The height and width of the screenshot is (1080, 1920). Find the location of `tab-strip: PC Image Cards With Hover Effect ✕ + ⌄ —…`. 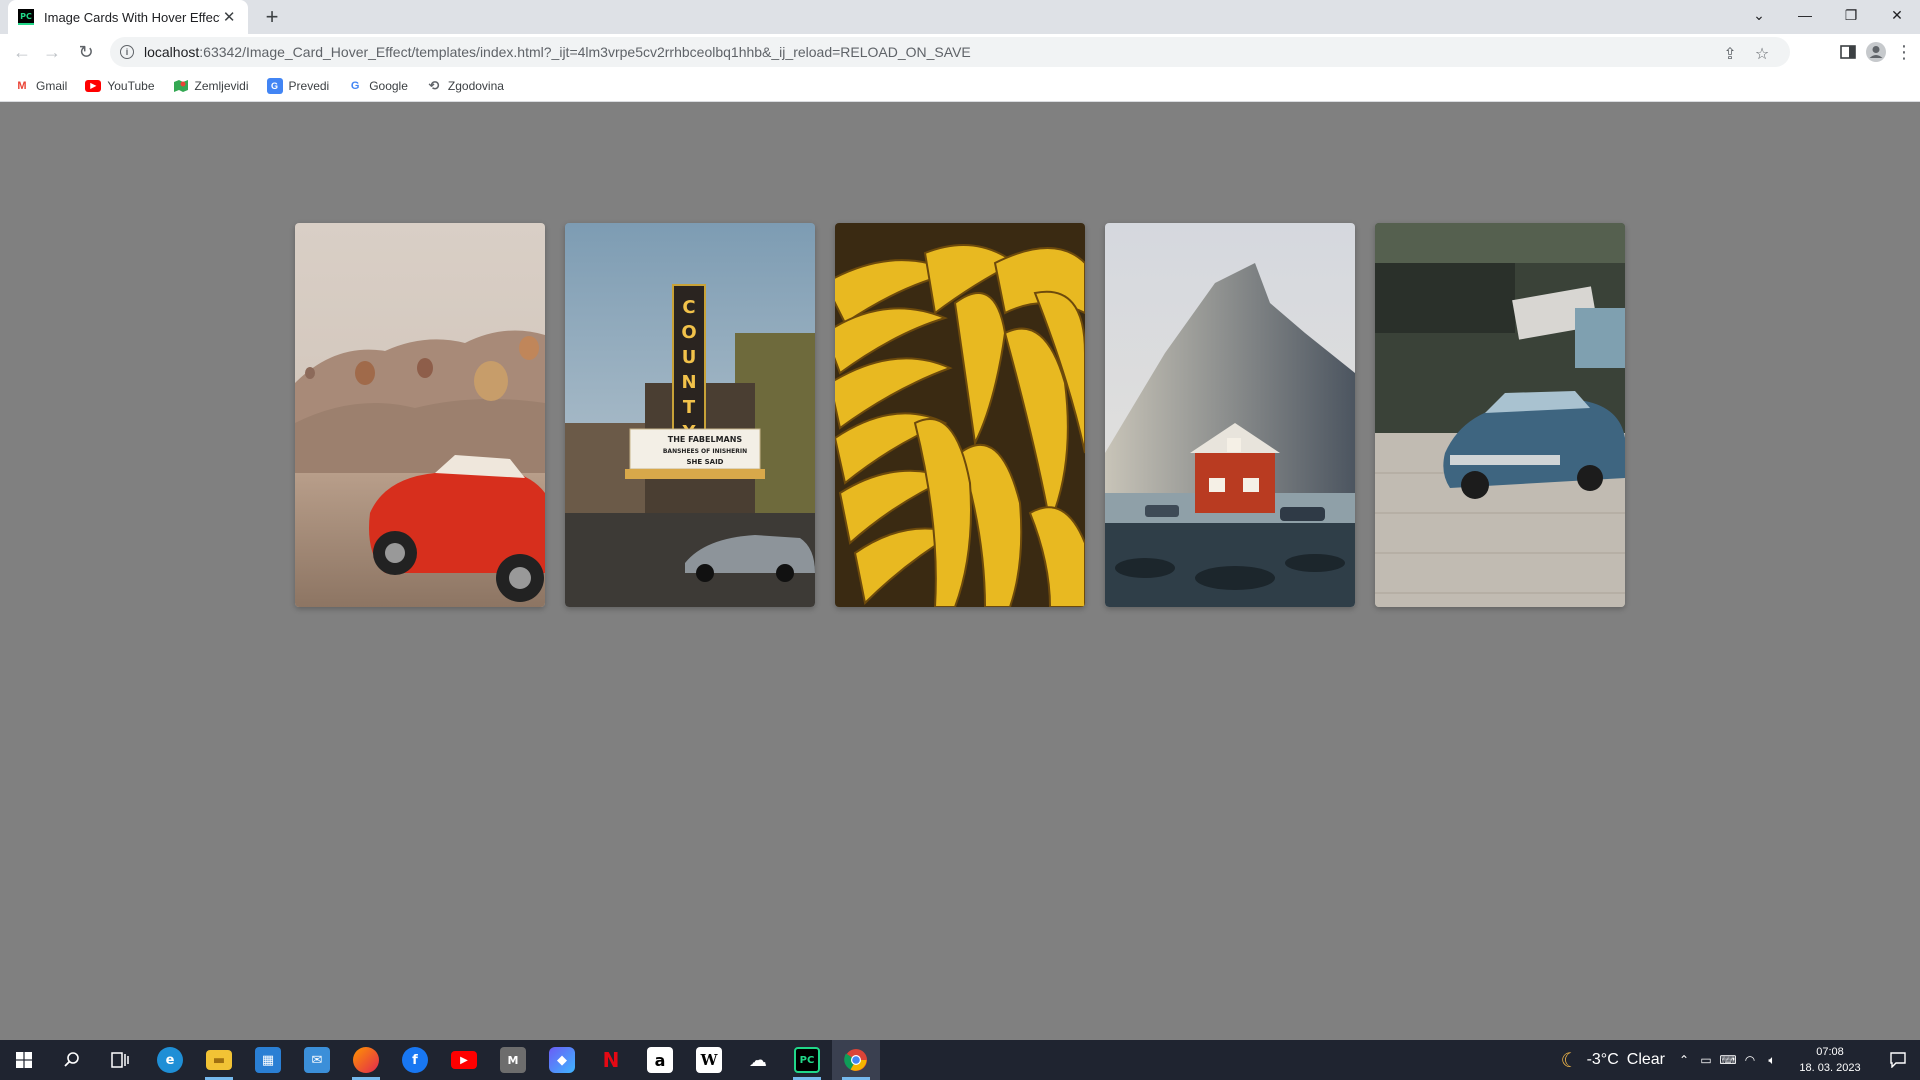

tab-strip: PC Image Cards With Hover Effect ✕ + ⌄ —… is located at coordinates (960, 17).